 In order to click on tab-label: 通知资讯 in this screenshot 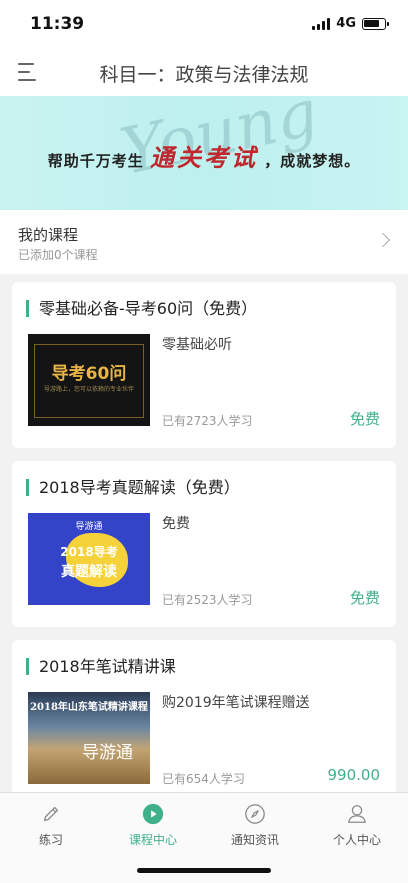, I will do `click(254, 840)`.